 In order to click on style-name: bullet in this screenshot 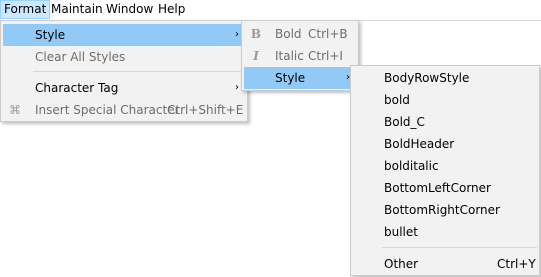, I will do `click(401, 232)`.